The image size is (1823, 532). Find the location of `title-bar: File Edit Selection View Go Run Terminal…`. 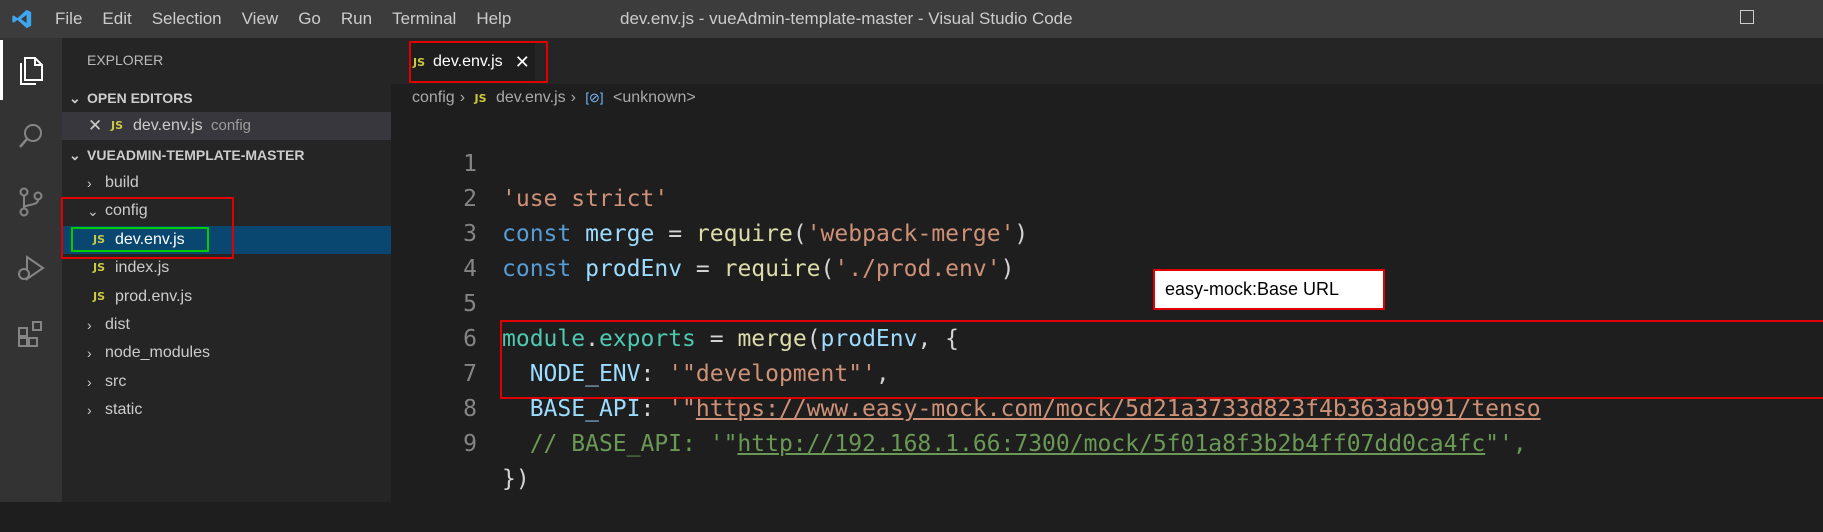

title-bar: File Edit Selection View Go Run Terminal… is located at coordinates (911, 19).